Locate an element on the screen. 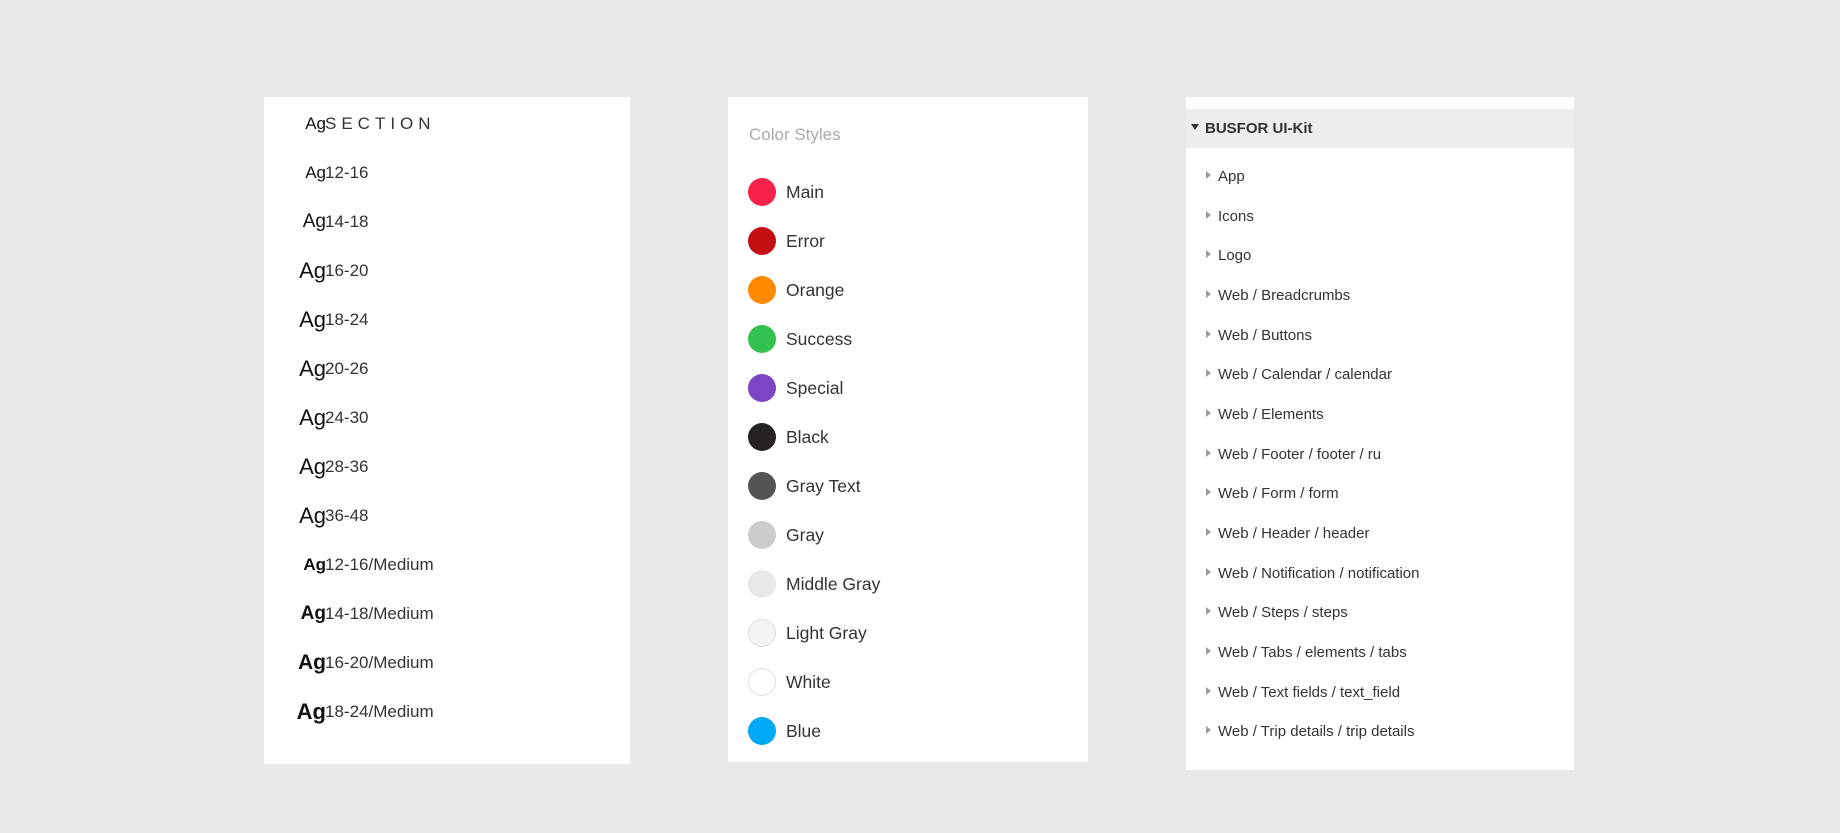 This screenshot has height=833, width=1840. text-style-item: Ag 28-36 is located at coordinates (447, 467).